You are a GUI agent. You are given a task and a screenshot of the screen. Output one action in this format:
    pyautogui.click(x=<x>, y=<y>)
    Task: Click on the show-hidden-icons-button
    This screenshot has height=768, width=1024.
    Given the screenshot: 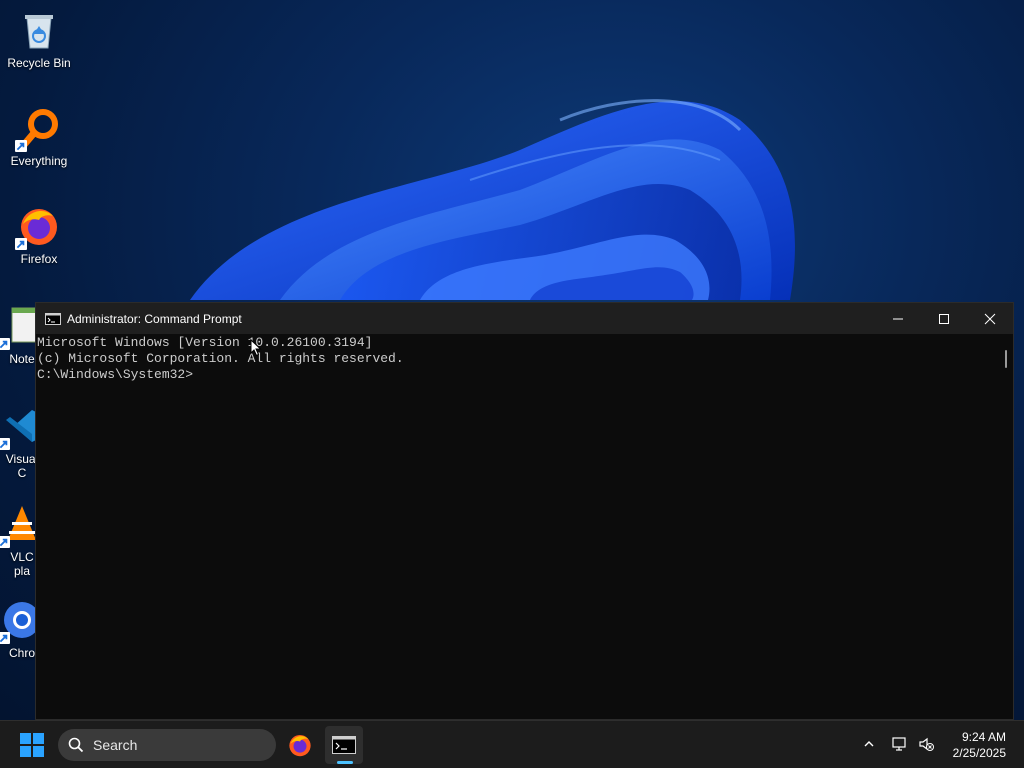 What is the action you would take?
    pyautogui.click(x=869, y=744)
    